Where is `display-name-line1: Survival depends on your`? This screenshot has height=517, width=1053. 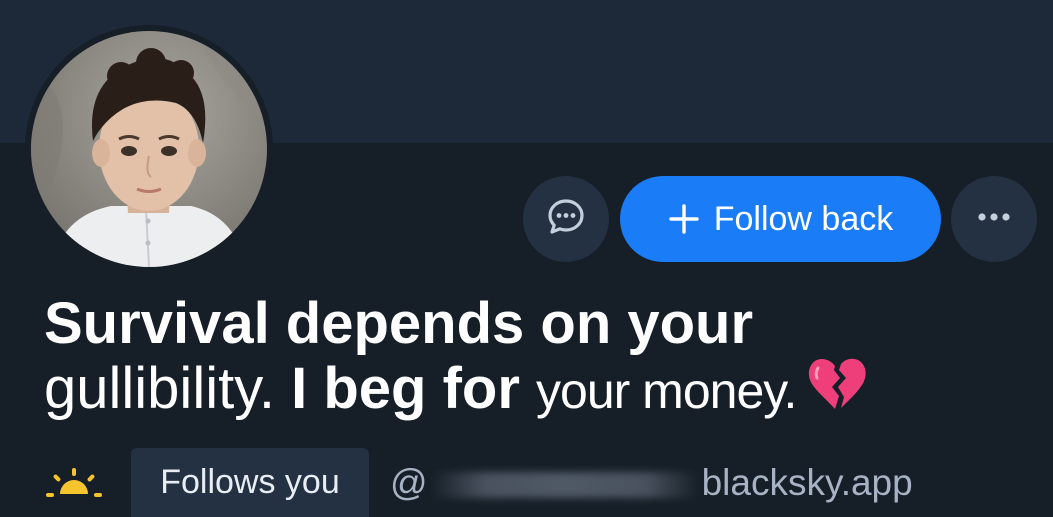
display-name-line1: Survival depends on your is located at coordinates (399, 323).